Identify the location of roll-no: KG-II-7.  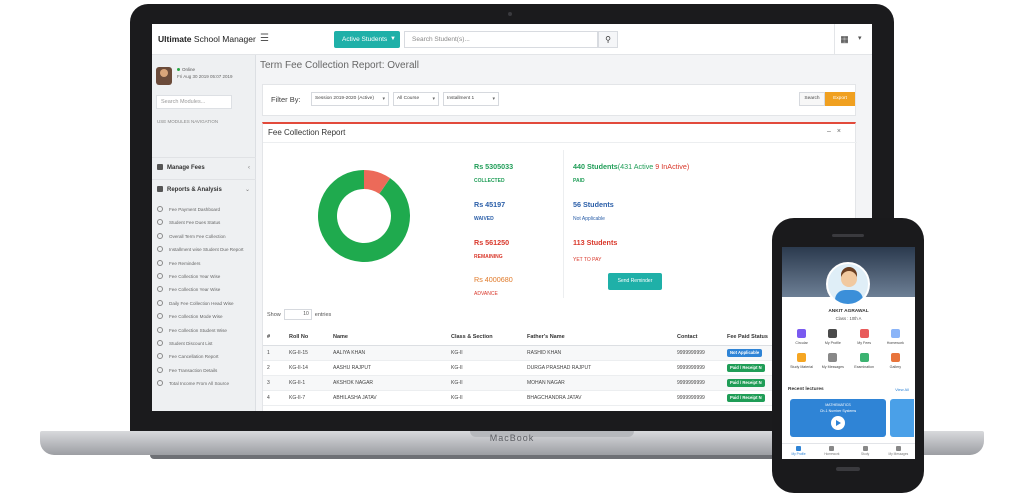
(307, 398).